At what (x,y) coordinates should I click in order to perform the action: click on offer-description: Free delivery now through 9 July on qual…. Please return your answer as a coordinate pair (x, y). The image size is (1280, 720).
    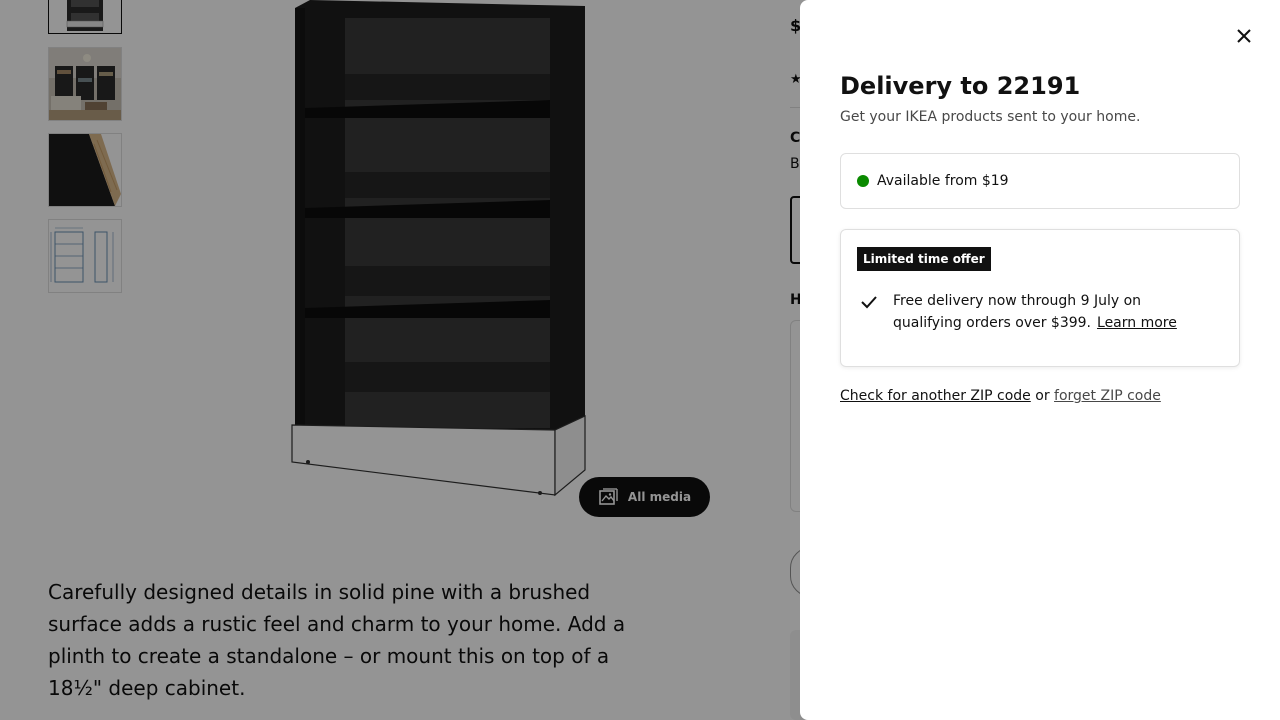
    Looking at the image, I should click on (1053, 312).